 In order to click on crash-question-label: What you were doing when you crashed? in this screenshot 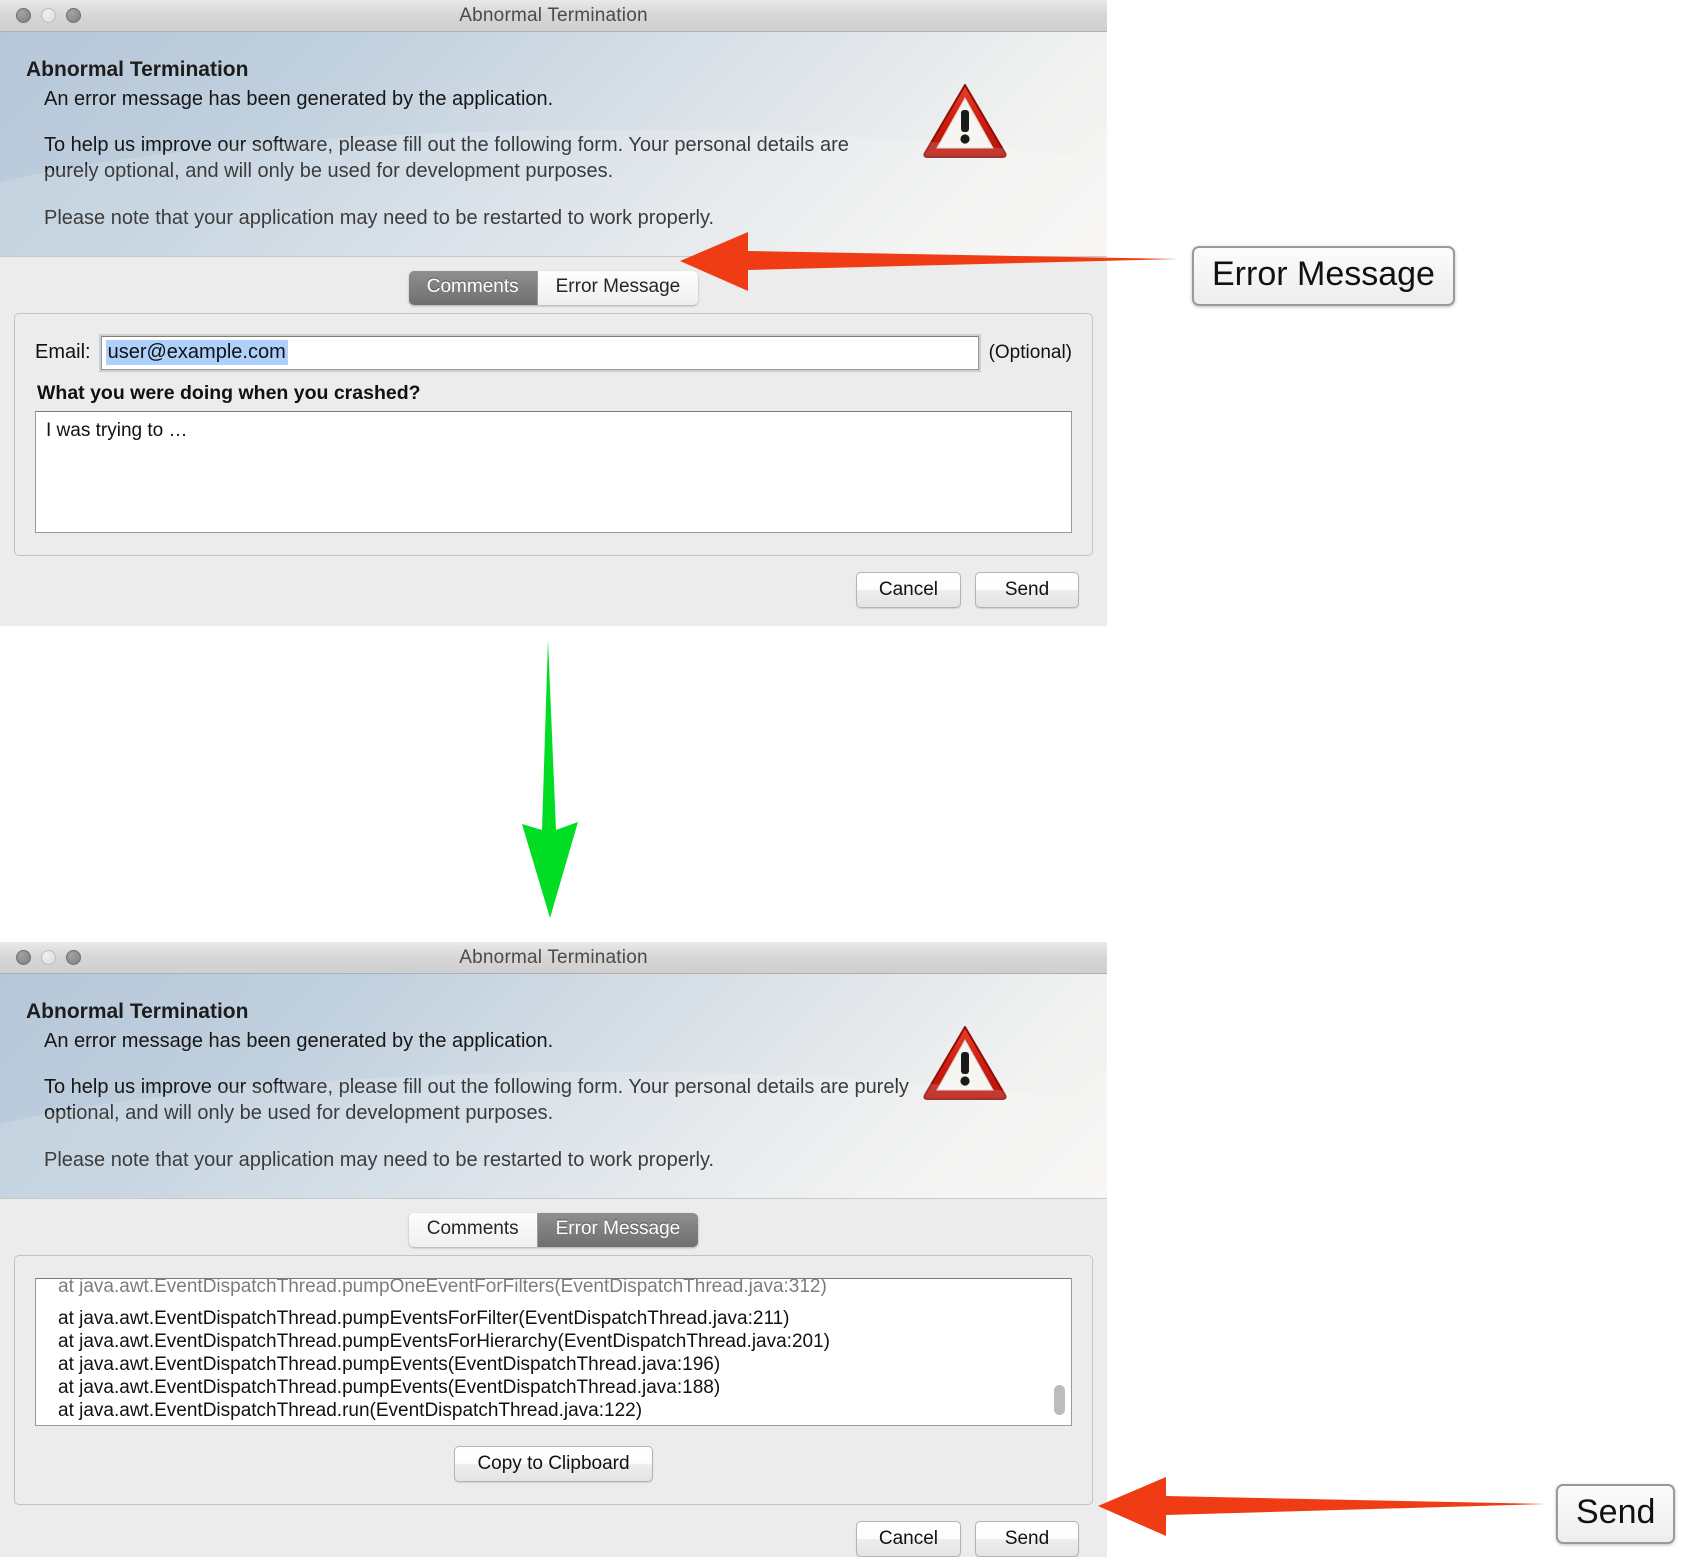, I will do `click(229, 392)`.